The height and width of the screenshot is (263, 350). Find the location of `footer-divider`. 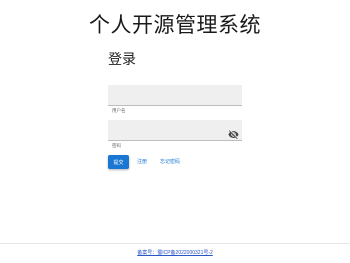

footer-divider is located at coordinates (175, 243).